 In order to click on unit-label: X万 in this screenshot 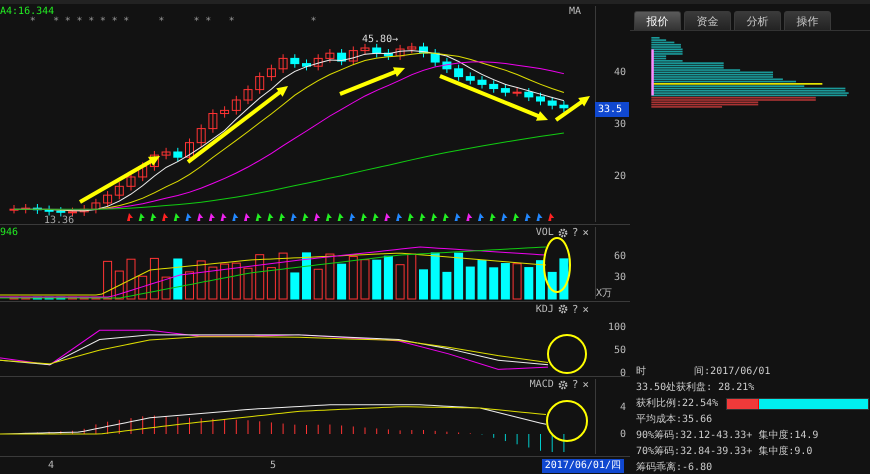, I will do `click(604, 293)`.